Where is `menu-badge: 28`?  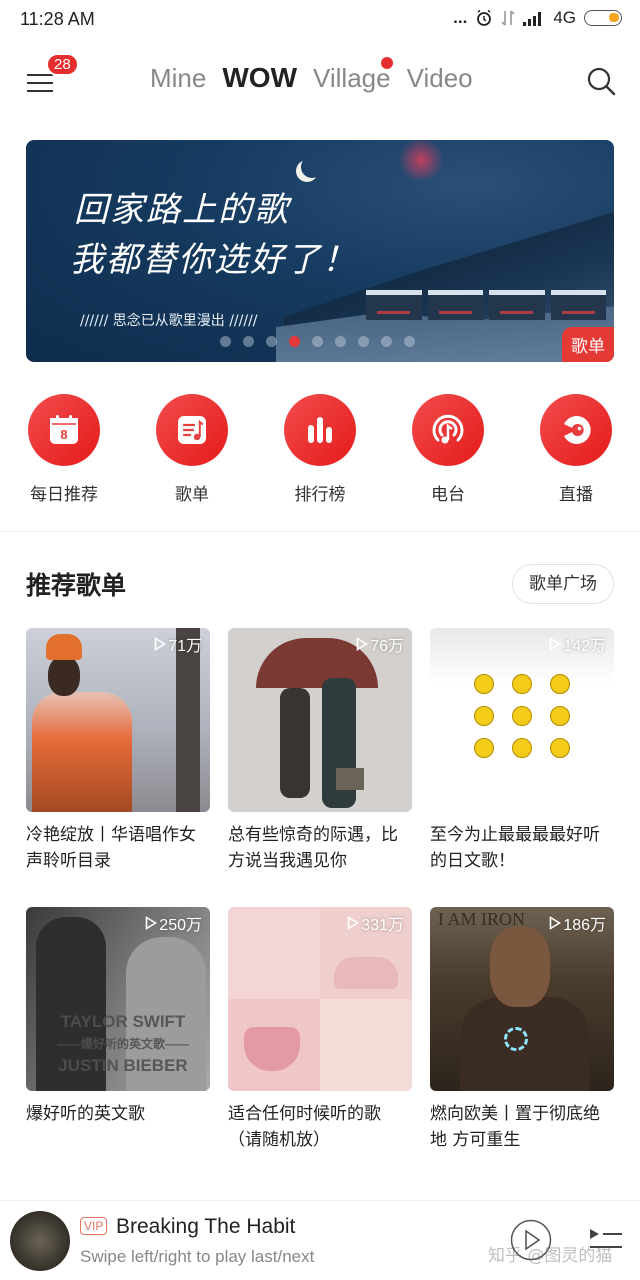
menu-badge: 28 is located at coordinates (62, 64).